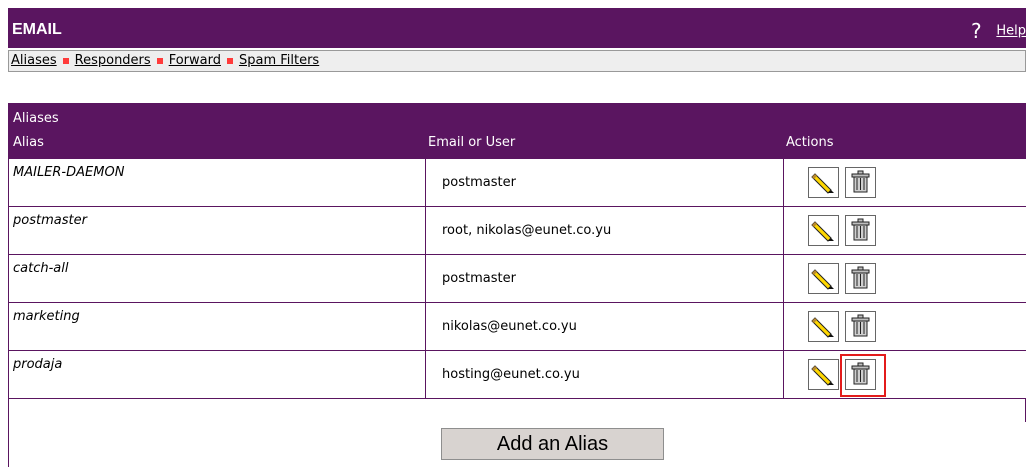 This screenshot has height=468, width=1026. I want to click on email-cell: hosting@eunet.co.yu, so click(605, 374).